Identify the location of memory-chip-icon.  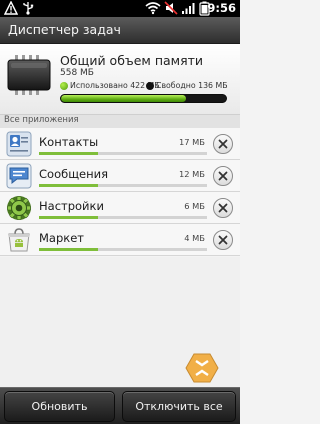
(29, 75).